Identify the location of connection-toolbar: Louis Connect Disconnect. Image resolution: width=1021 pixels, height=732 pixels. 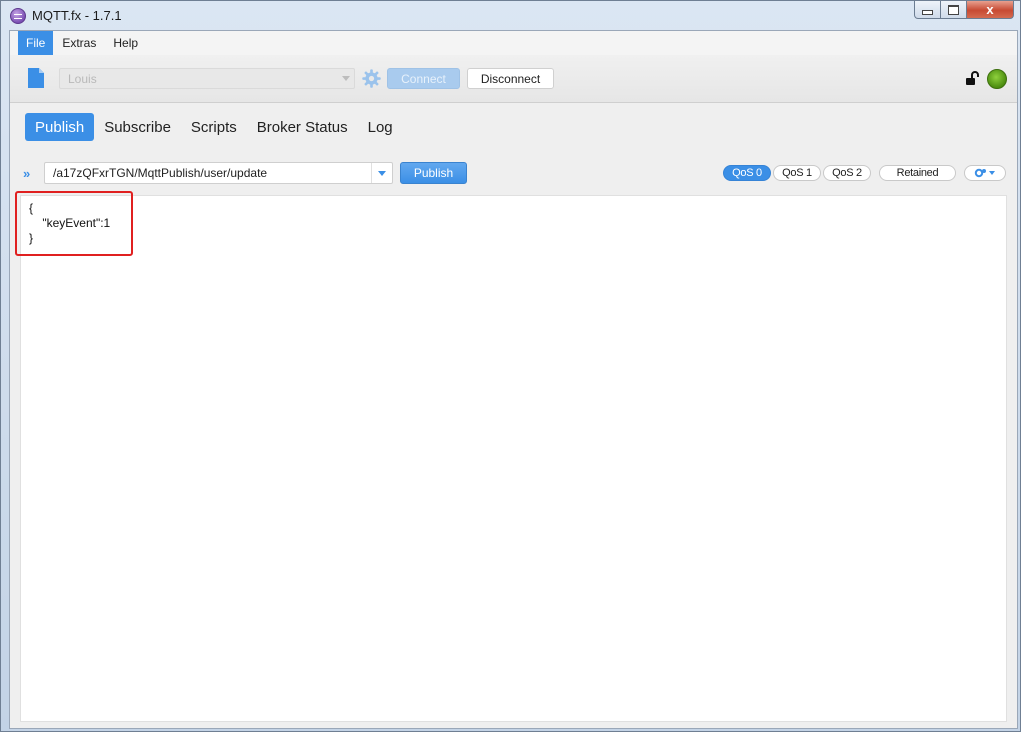
(513, 79).